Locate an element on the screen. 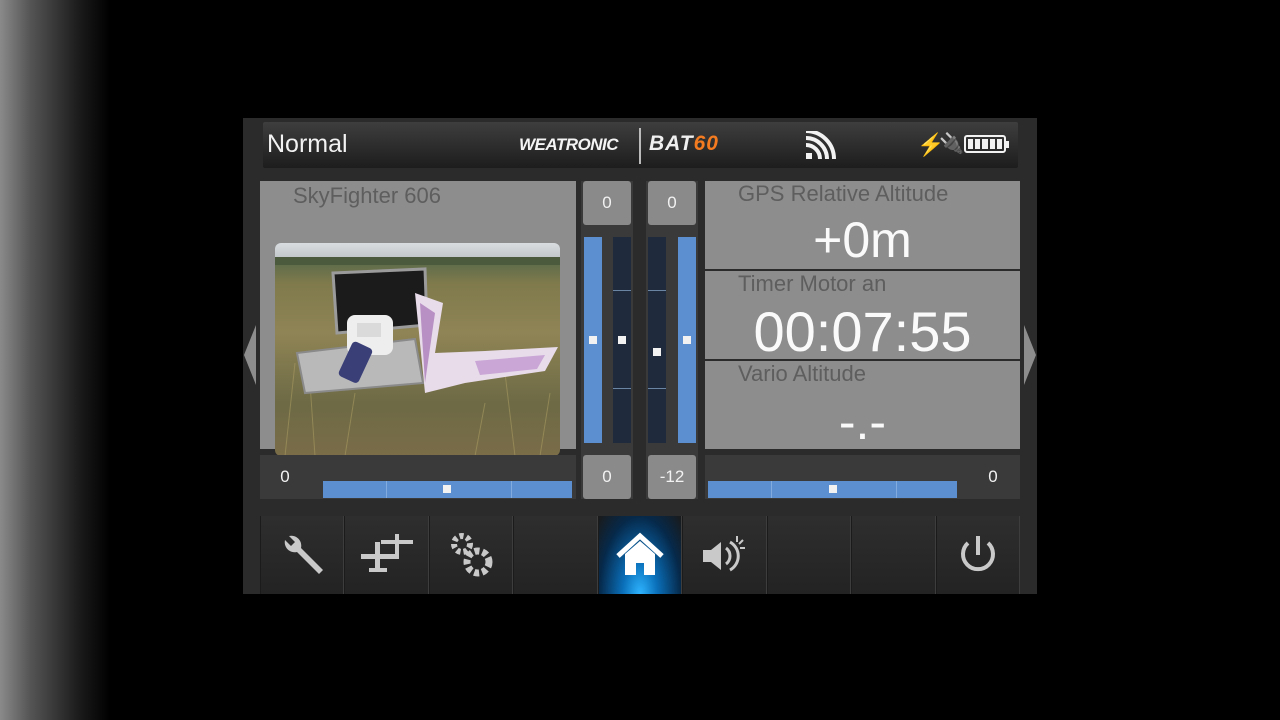 Image resolution: width=1280 pixels, height=720 pixels. brand-logo: WEATRONIC is located at coordinates (569, 144).